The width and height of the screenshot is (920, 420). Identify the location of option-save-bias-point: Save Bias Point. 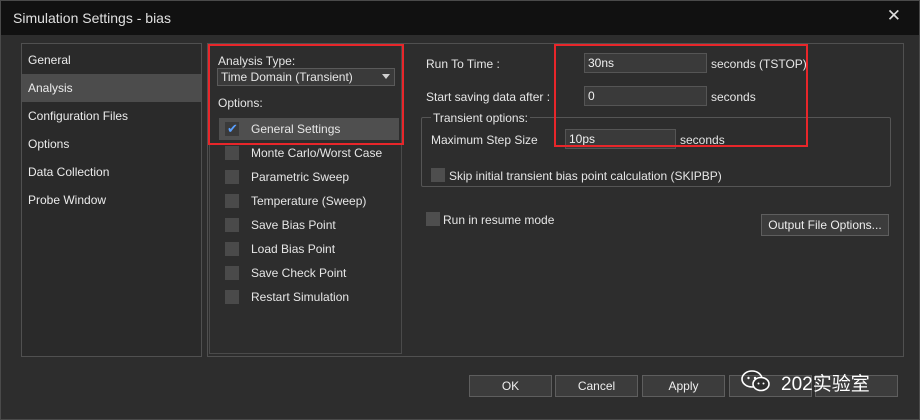
(309, 225).